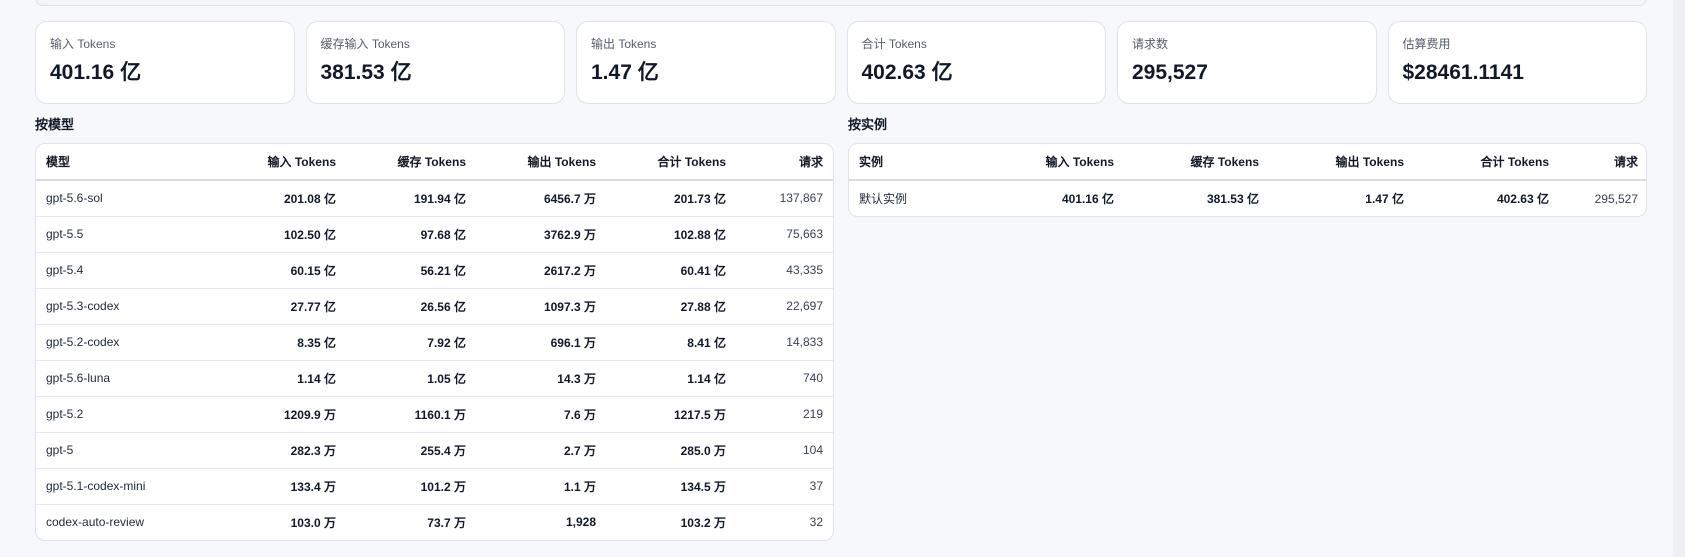 The image size is (1685, 557). Describe the element at coordinates (784, 486) in the screenshot. I see `requests-cell: 37` at that location.